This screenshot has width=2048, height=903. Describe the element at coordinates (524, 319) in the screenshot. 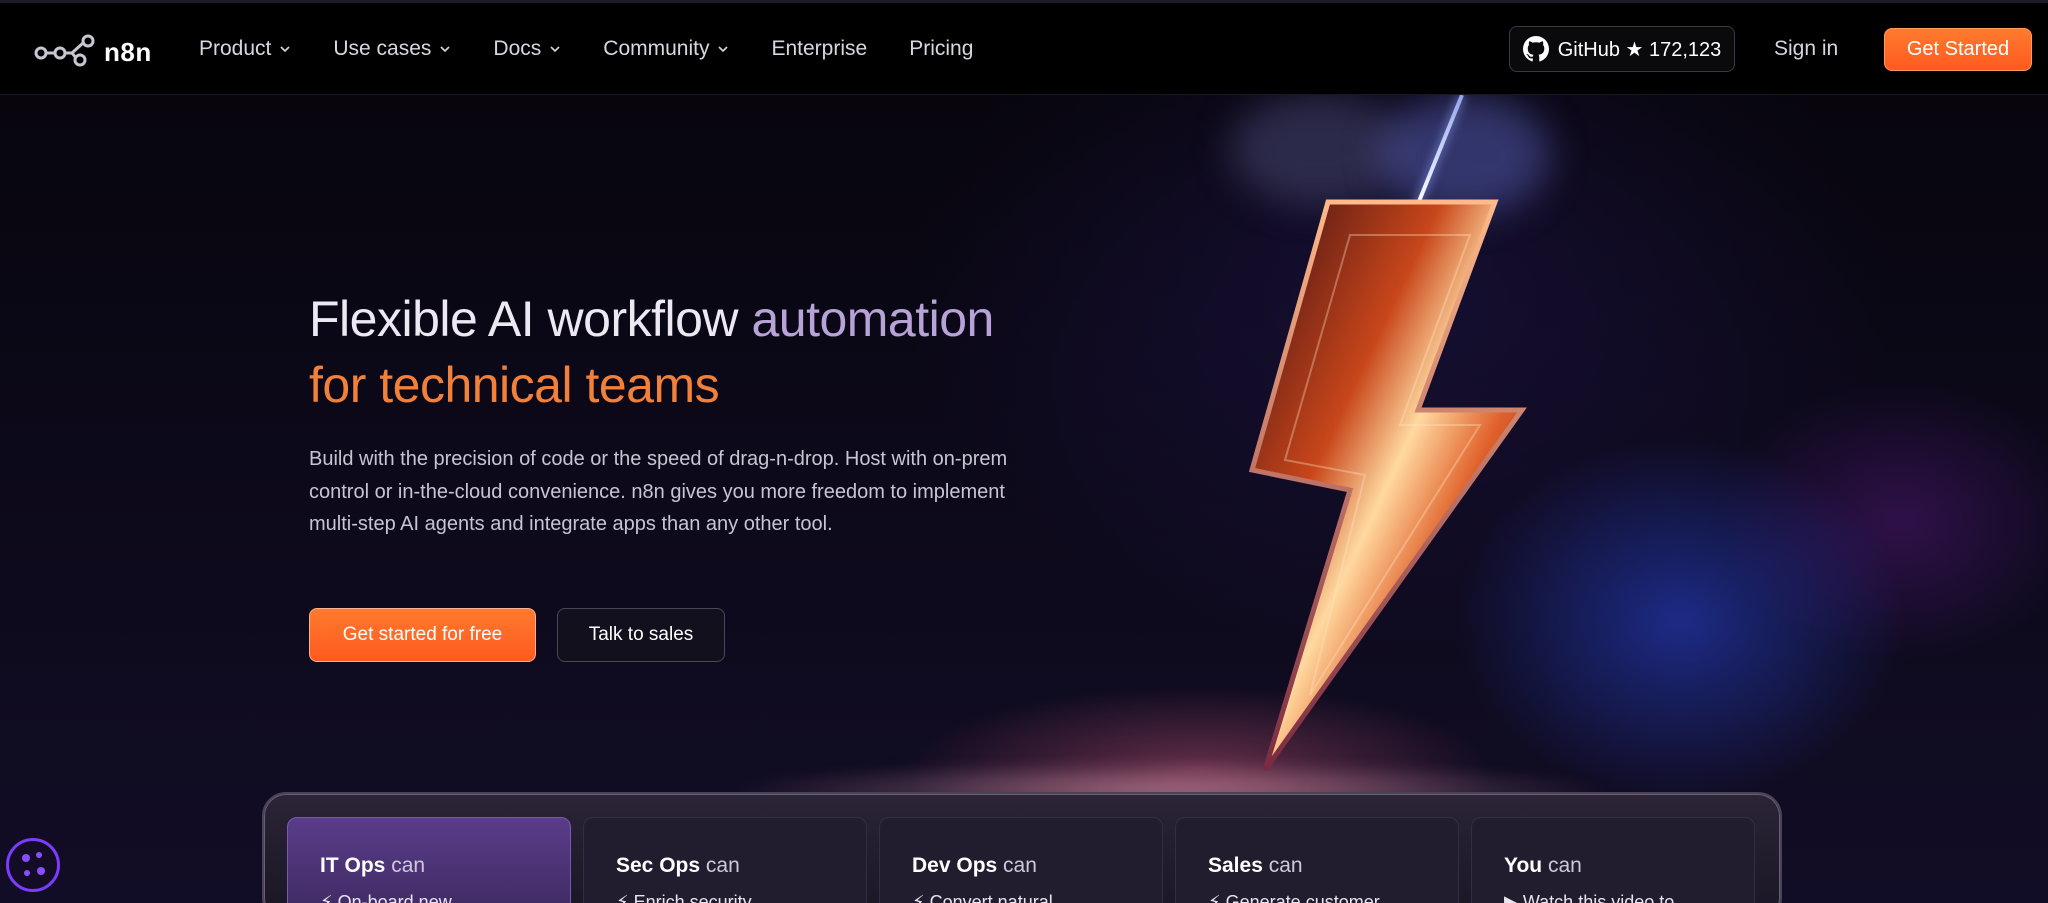

I see `hero-title-part-1: Flexible AI workflow` at that location.